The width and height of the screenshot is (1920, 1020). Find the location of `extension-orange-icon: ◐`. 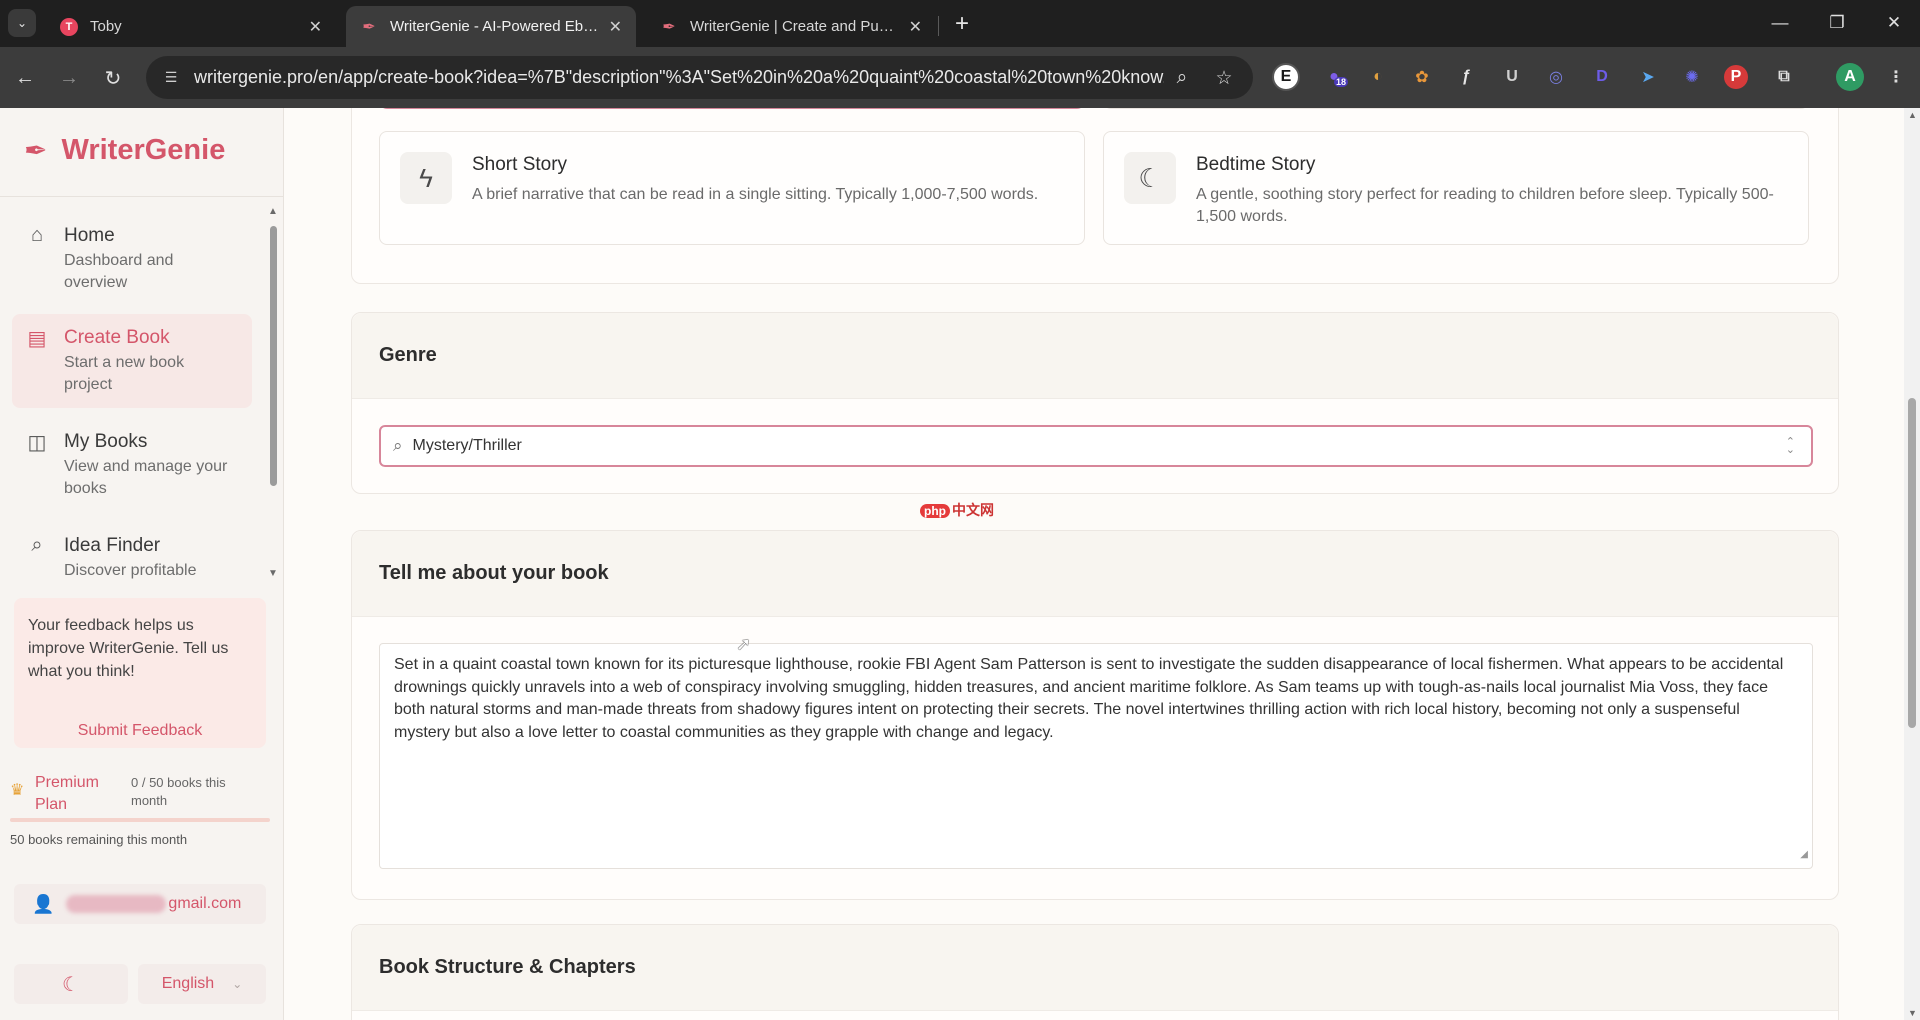

extension-orange-icon: ◐ is located at coordinates (1378, 77).